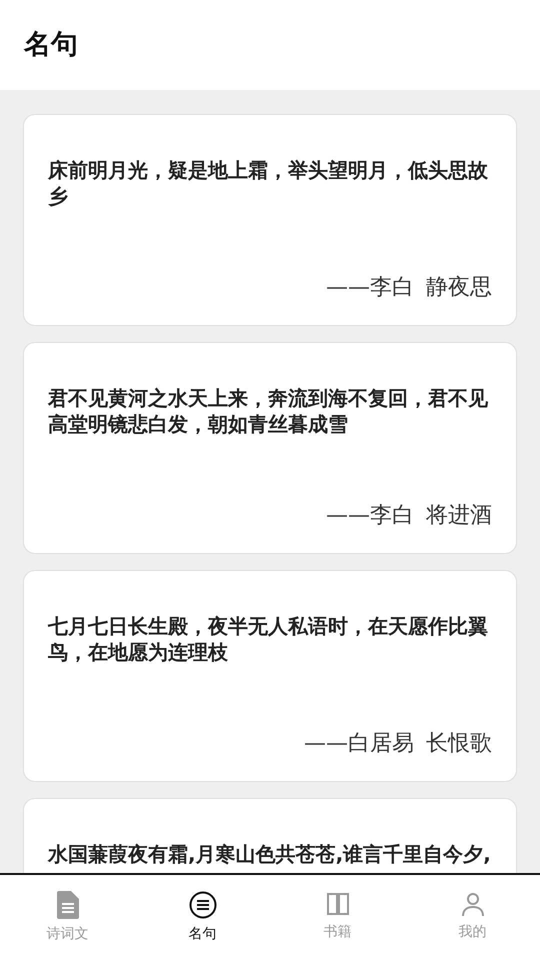  What do you see at coordinates (270, 835) in the screenshot?
I see `quote-card: 水国蒹葭夜有霜,月寒山色共苍苍,谁言千里自今夕,` at bounding box center [270, 835].